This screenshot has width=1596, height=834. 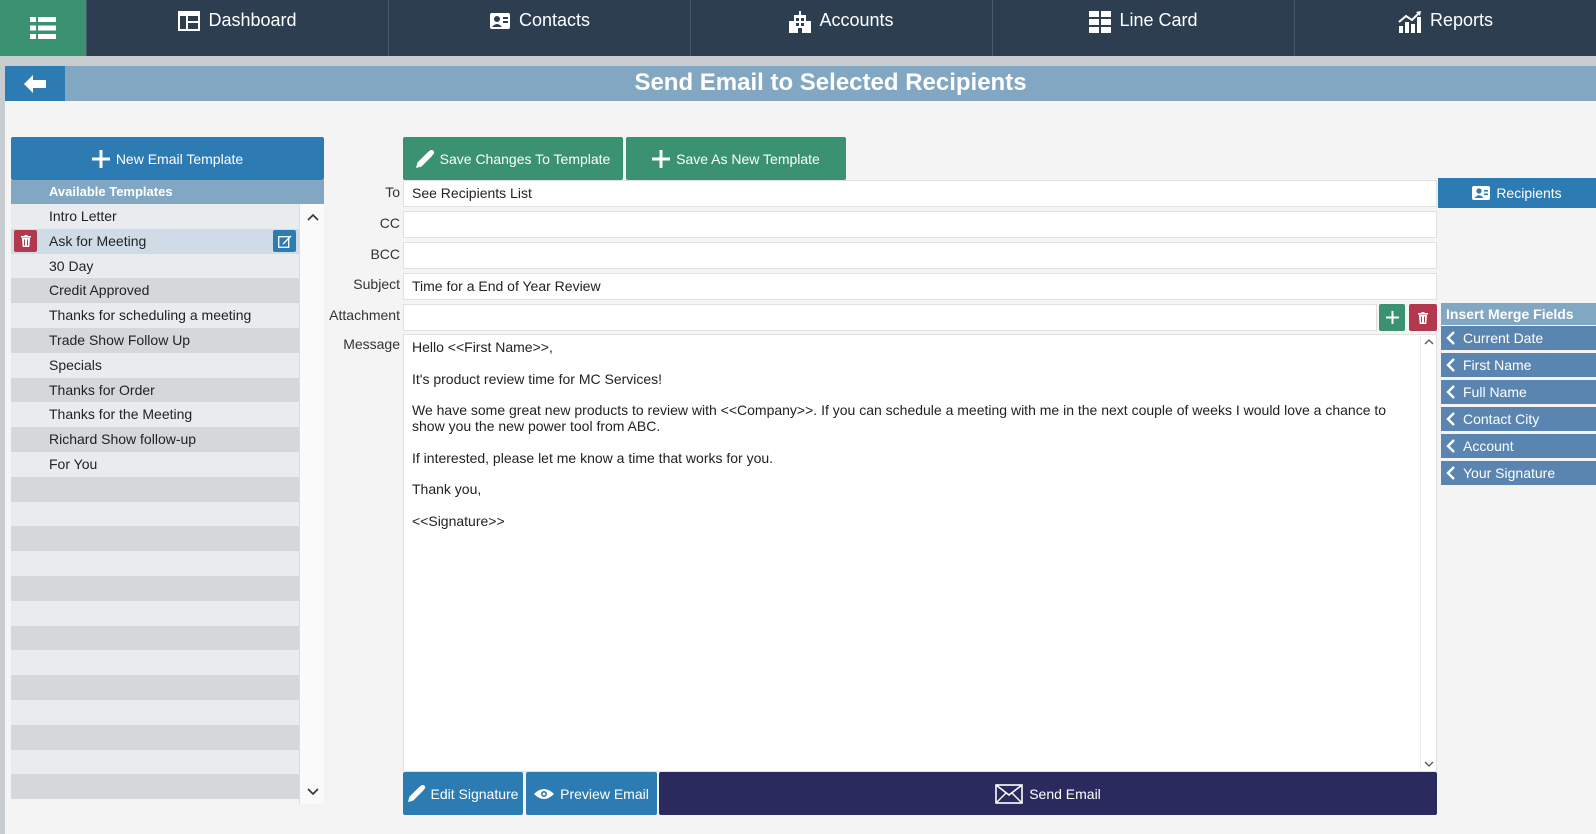 I want to click on save-as-new-label: Save As New Template, so click(x=748, y=158).